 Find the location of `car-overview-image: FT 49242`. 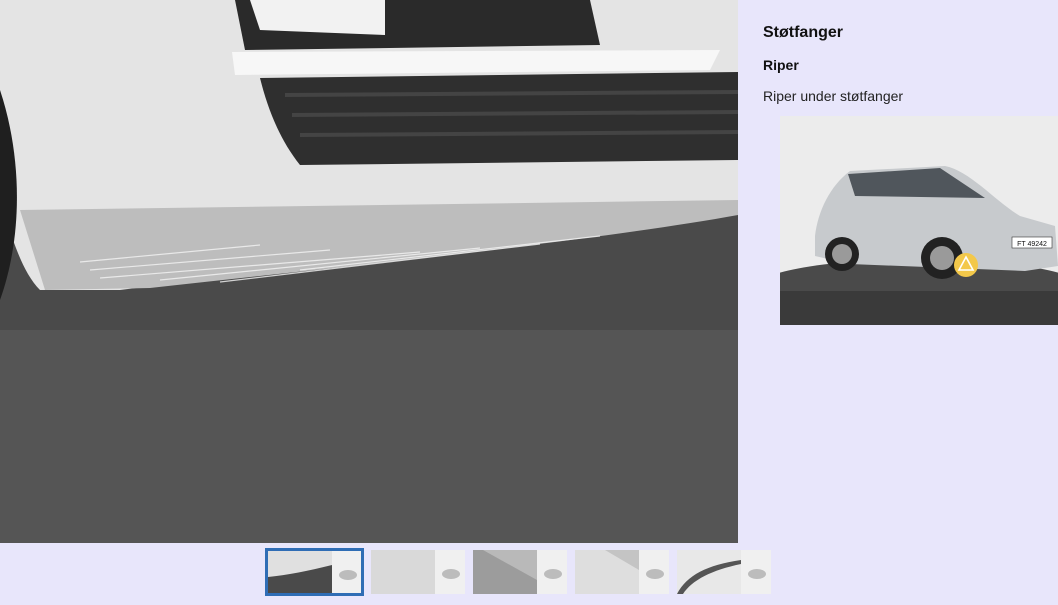

car-overview-image: FT 49242 is located at coordinates (919, 220).